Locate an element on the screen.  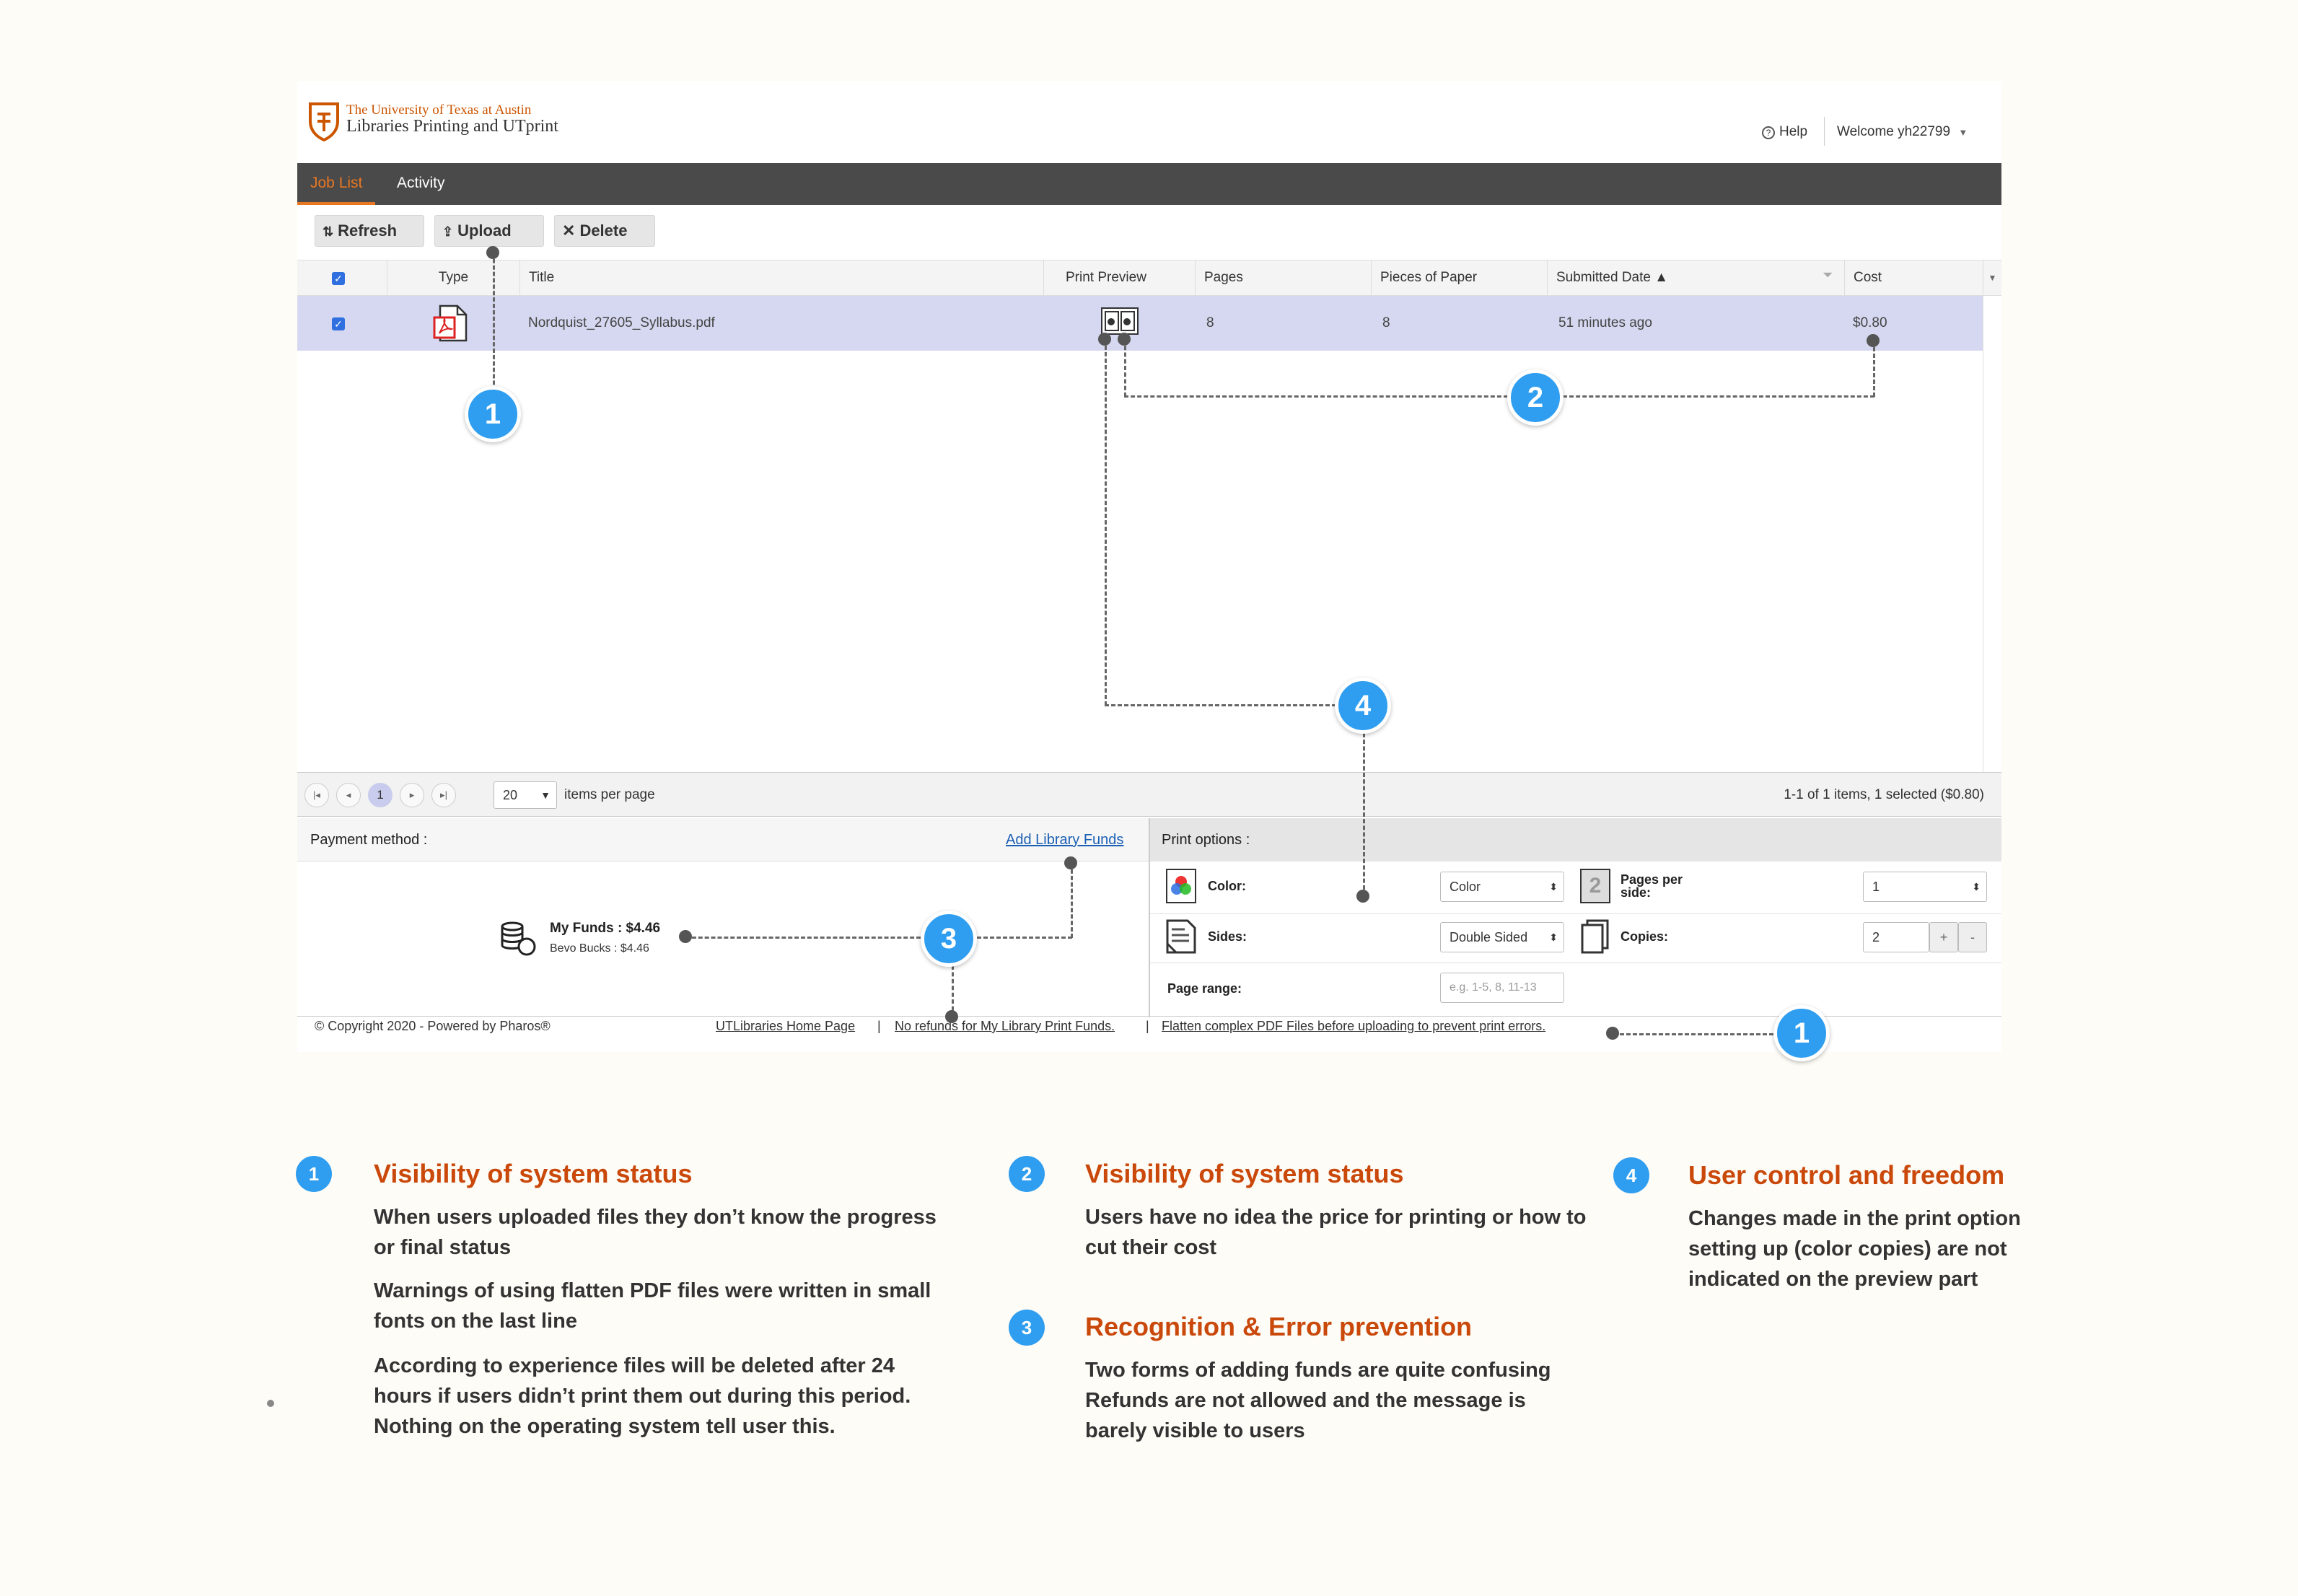
pdf-file-icon is located at coordinates (451, 323).